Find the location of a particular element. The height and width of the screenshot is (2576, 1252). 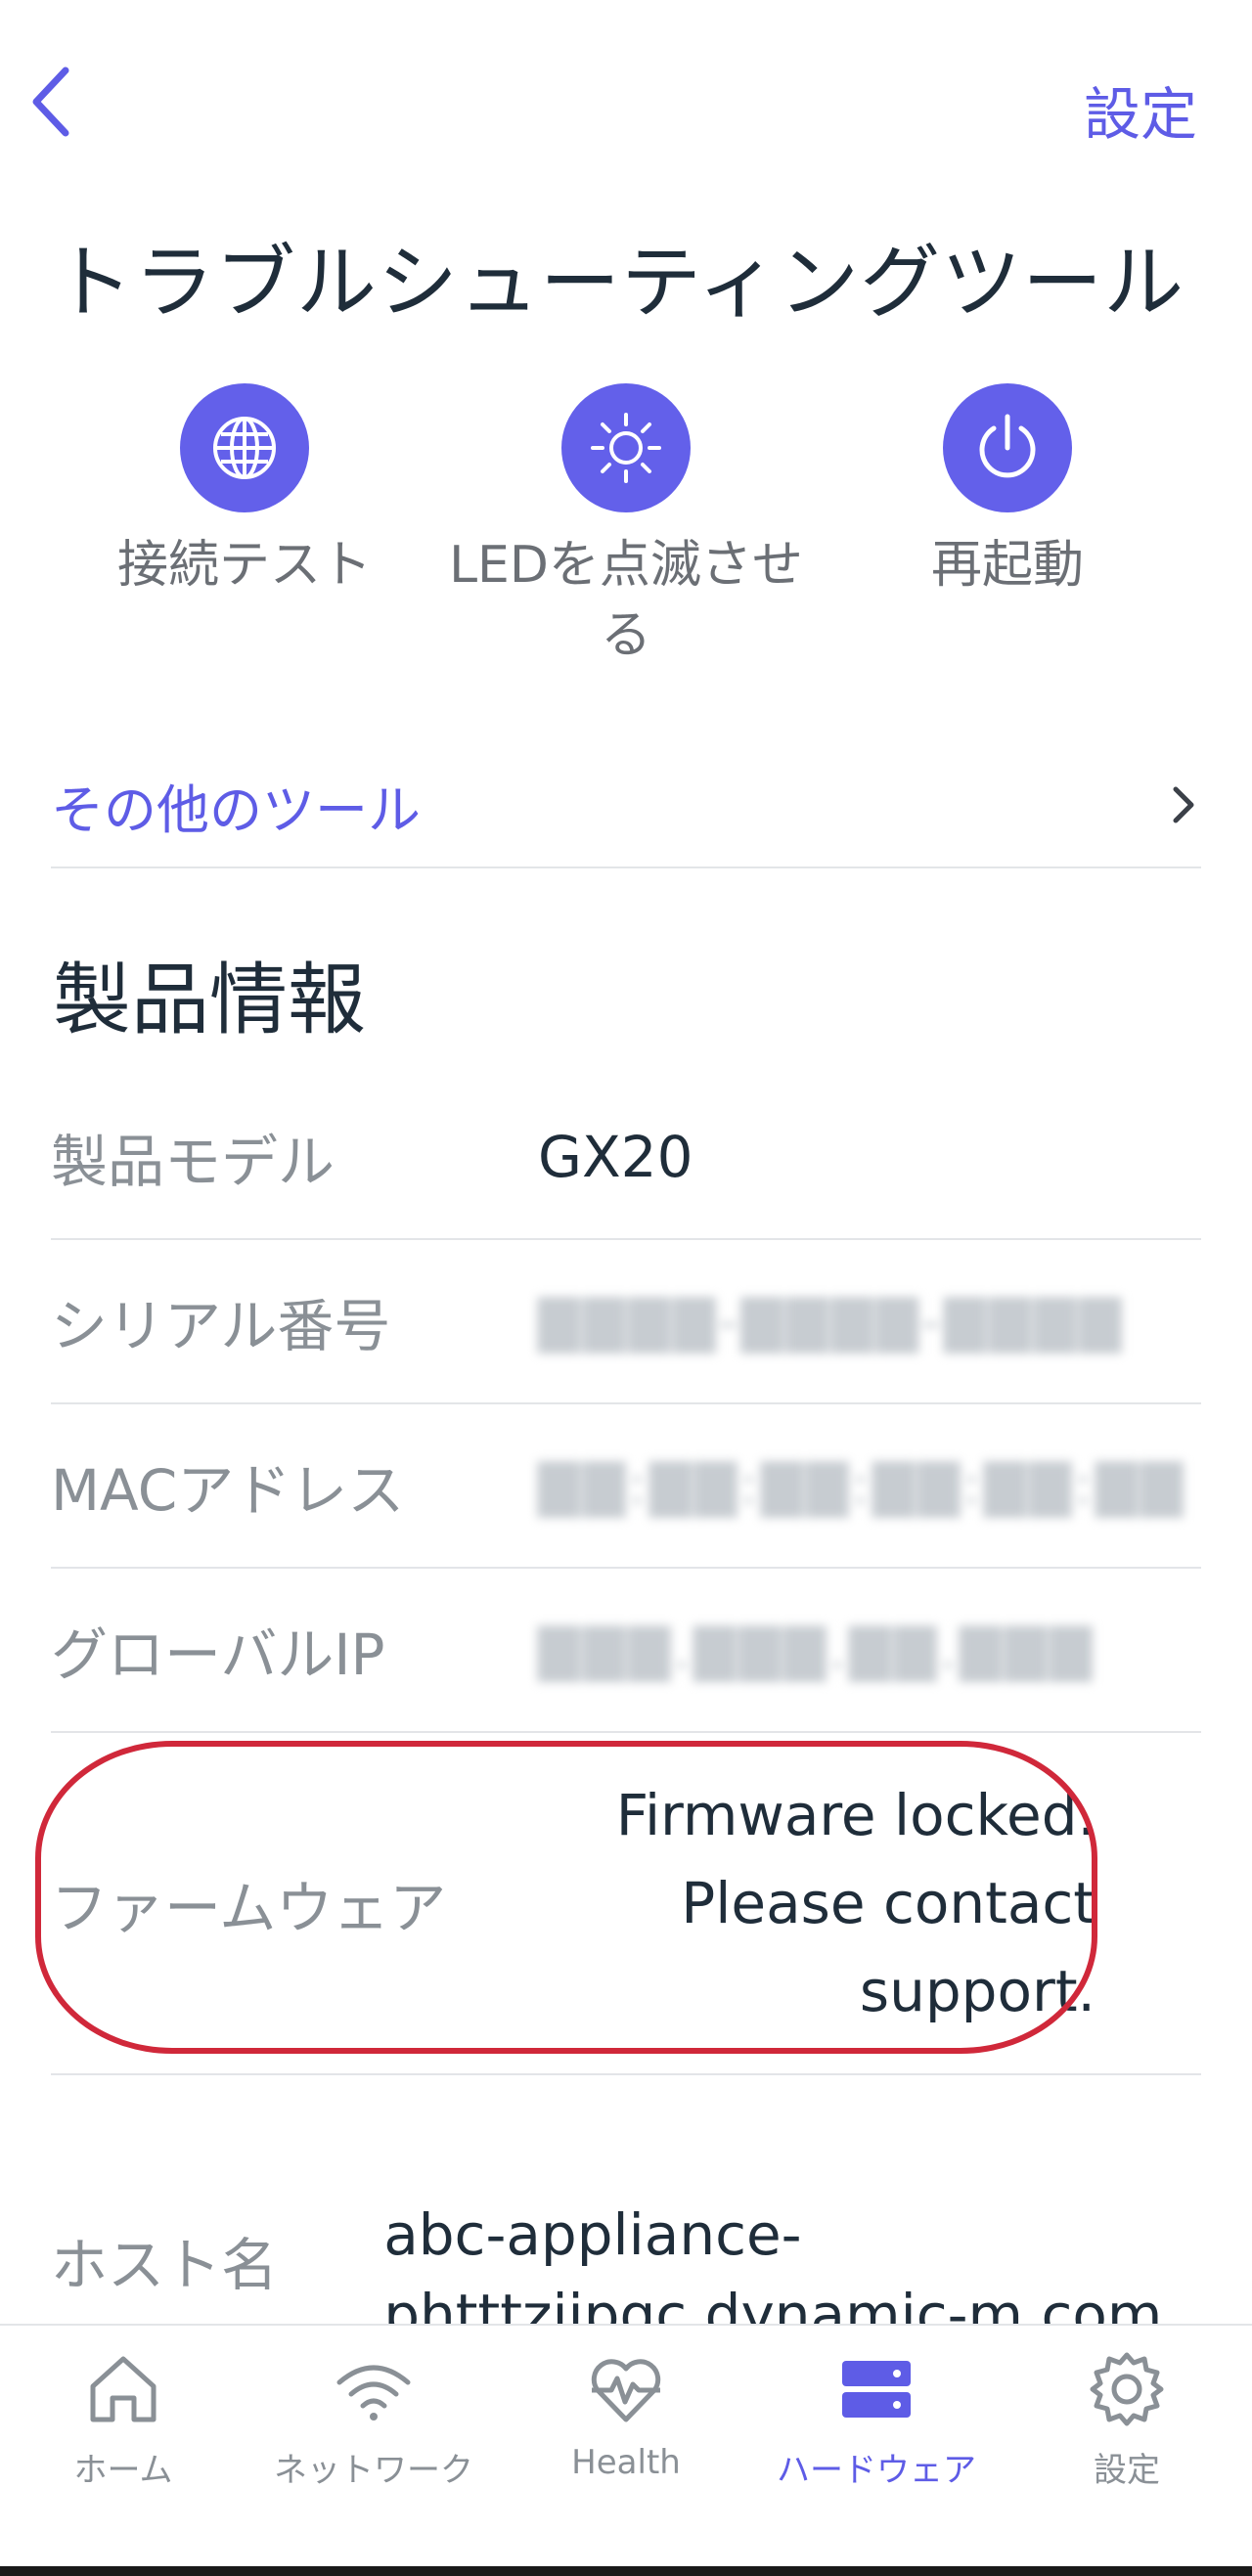

tab-health-label: Health is located at coordinates (626, 2462).